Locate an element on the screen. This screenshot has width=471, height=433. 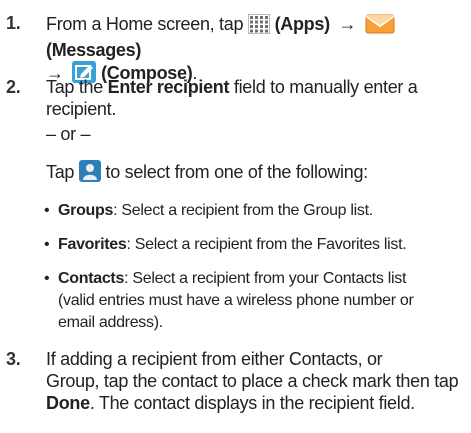
step-1-number: 1. is located at coordinates (13, 23).